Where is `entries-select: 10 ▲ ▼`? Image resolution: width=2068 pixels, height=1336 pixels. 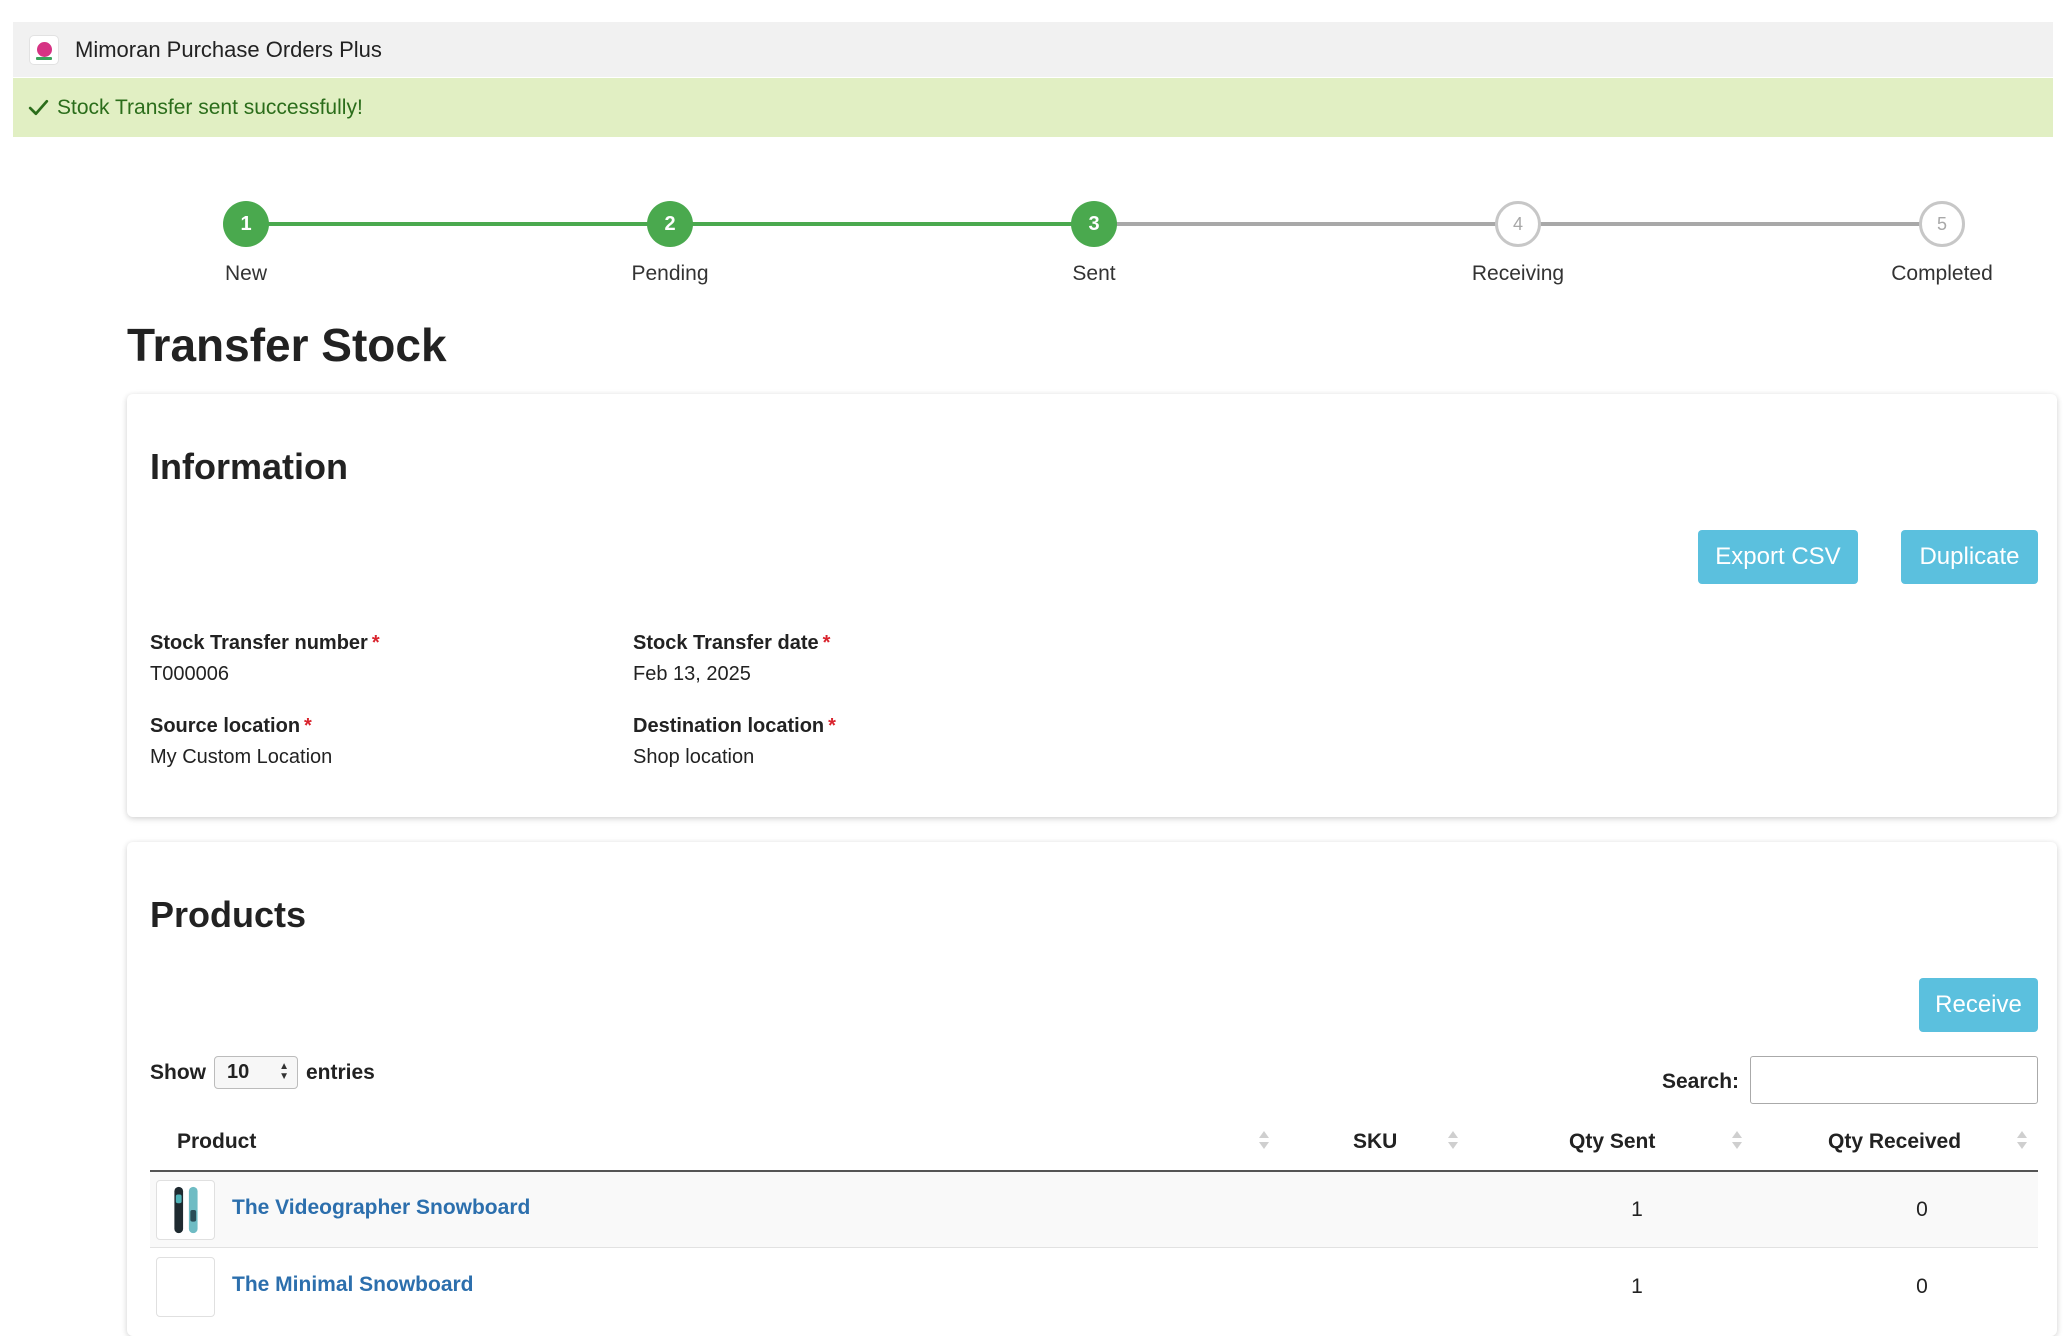 entries-select: 10 ▲ ▼ is located at coordinates (256, 1072).